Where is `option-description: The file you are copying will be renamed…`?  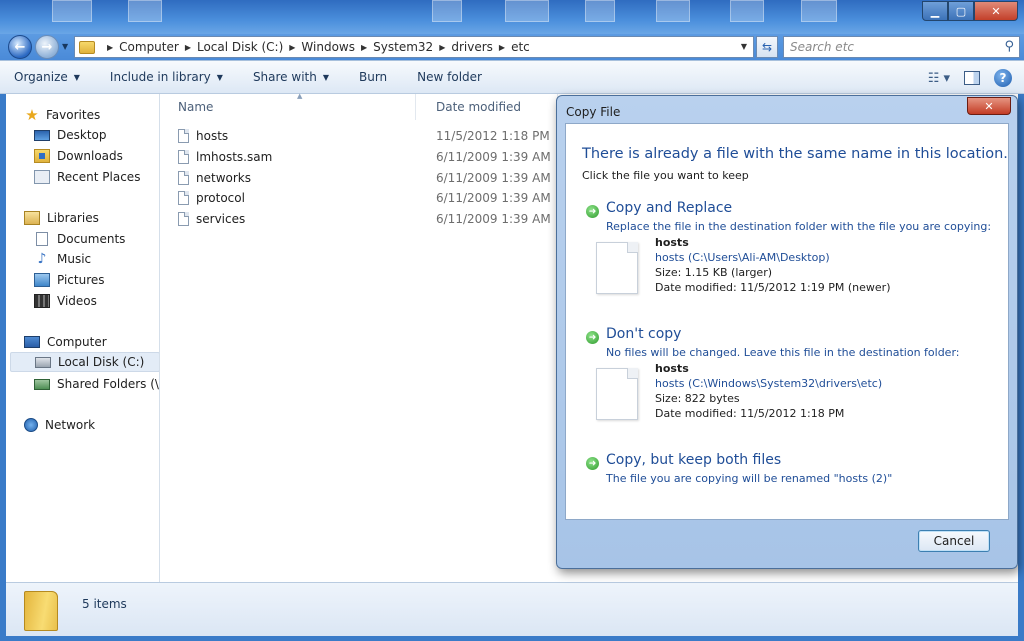 option-description: The file you are copying will be renamed… is located at coordinates (749, 478).